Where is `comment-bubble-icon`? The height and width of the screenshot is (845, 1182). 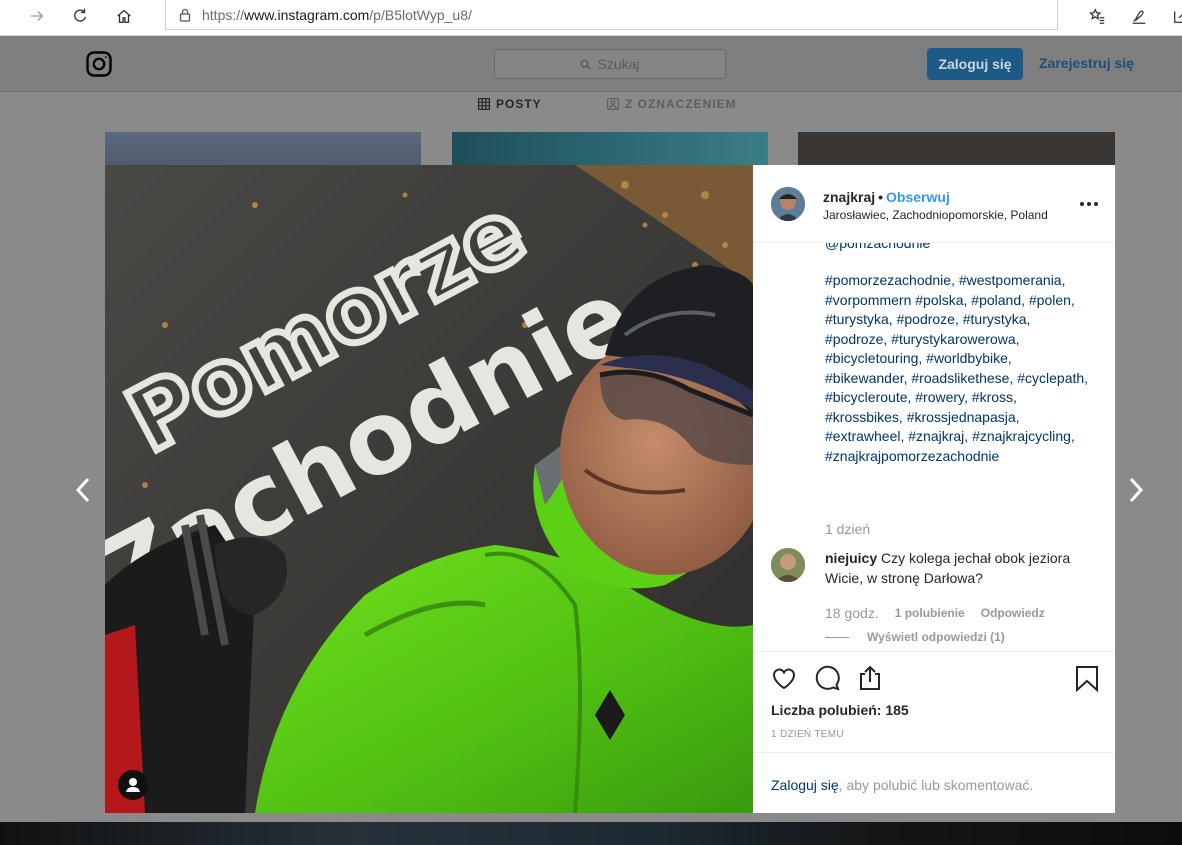 comment-bubble-icon is located at coordinates (827, 678).